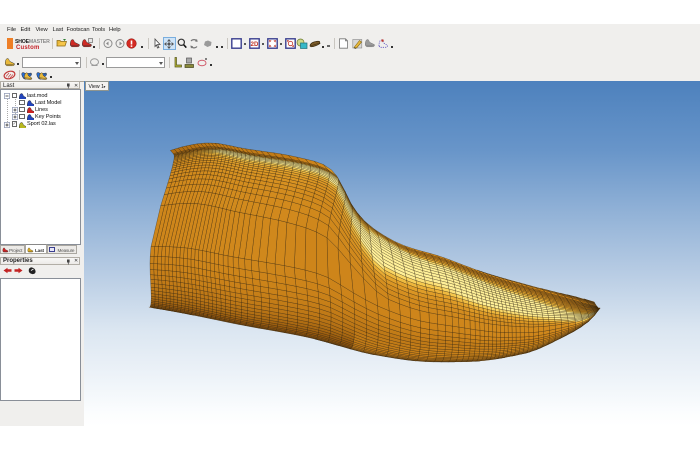  What do you see at coordinates (254, 45) in the screenshot?
I see `svg-text: 2D` at bounding box center [254, 45].